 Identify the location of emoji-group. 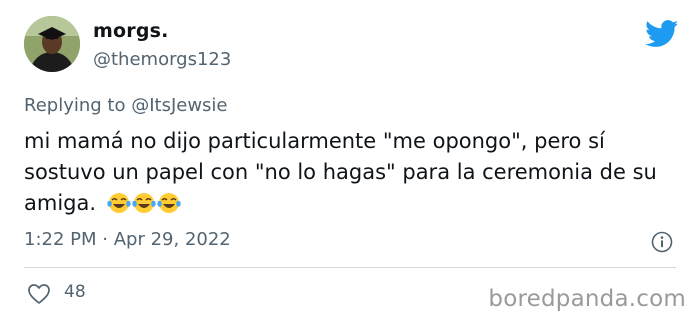
(144, 207).